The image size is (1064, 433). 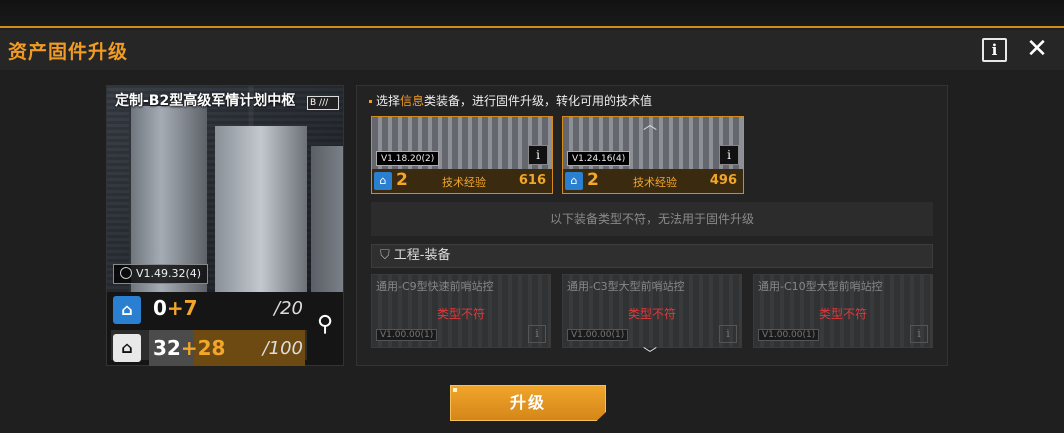 I want to click on chevron-down-icon: ﹀, so click(x=650, y=354).